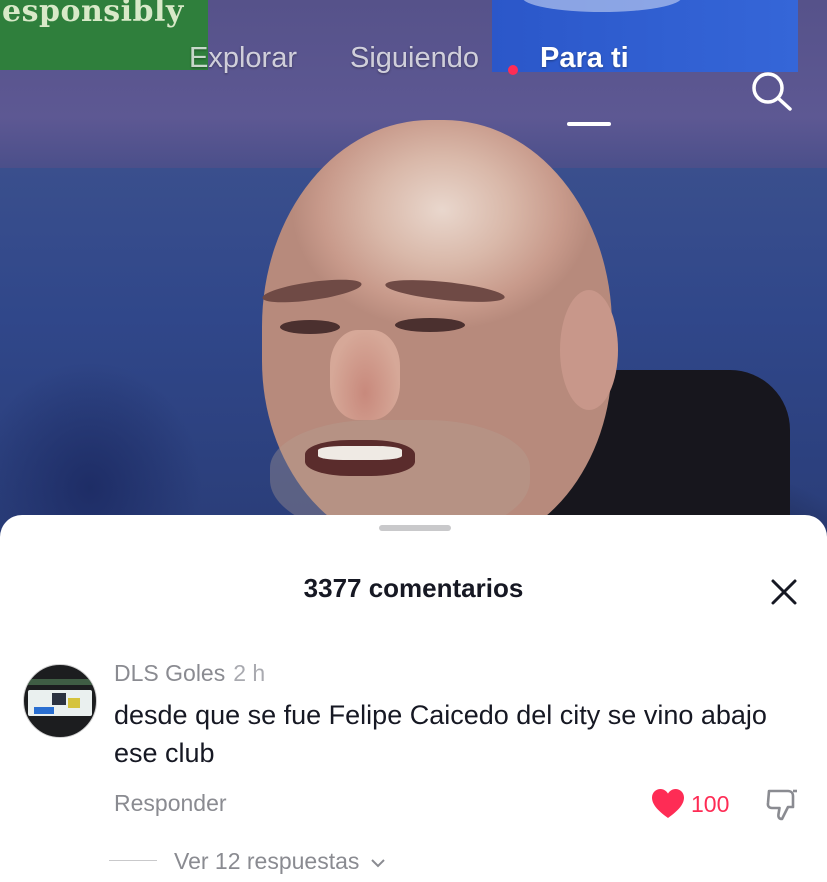  What do you see at coordinates (414, 58) in the screenshot?
I see `tab-siguiendo: Siguiendo` at bounding box center [414, 58].